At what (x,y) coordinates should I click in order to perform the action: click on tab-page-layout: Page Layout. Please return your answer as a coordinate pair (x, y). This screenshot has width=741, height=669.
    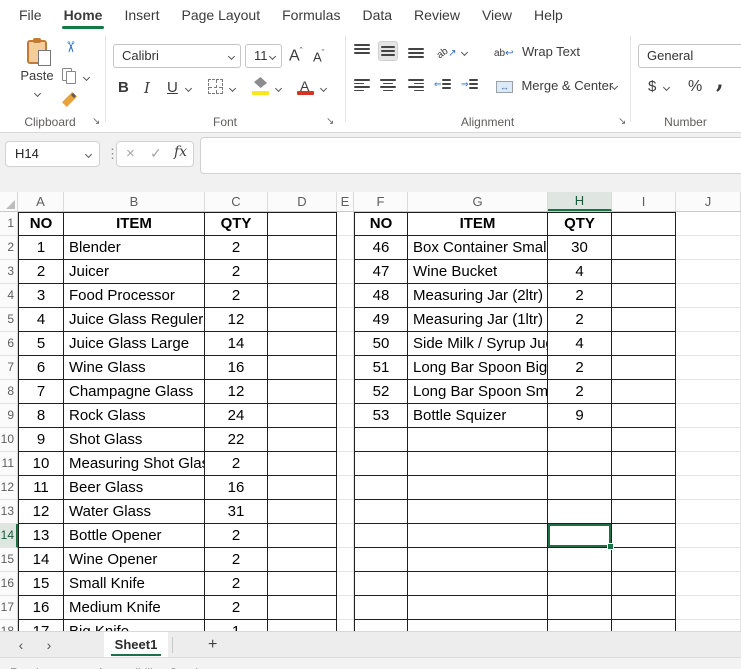
    Looking at the image, I should click on (220, 15).